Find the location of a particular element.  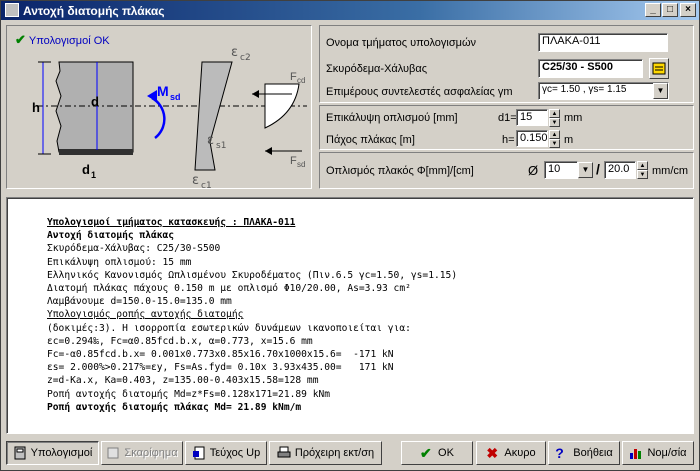

label-d: d is located at coordinates (95, 101).